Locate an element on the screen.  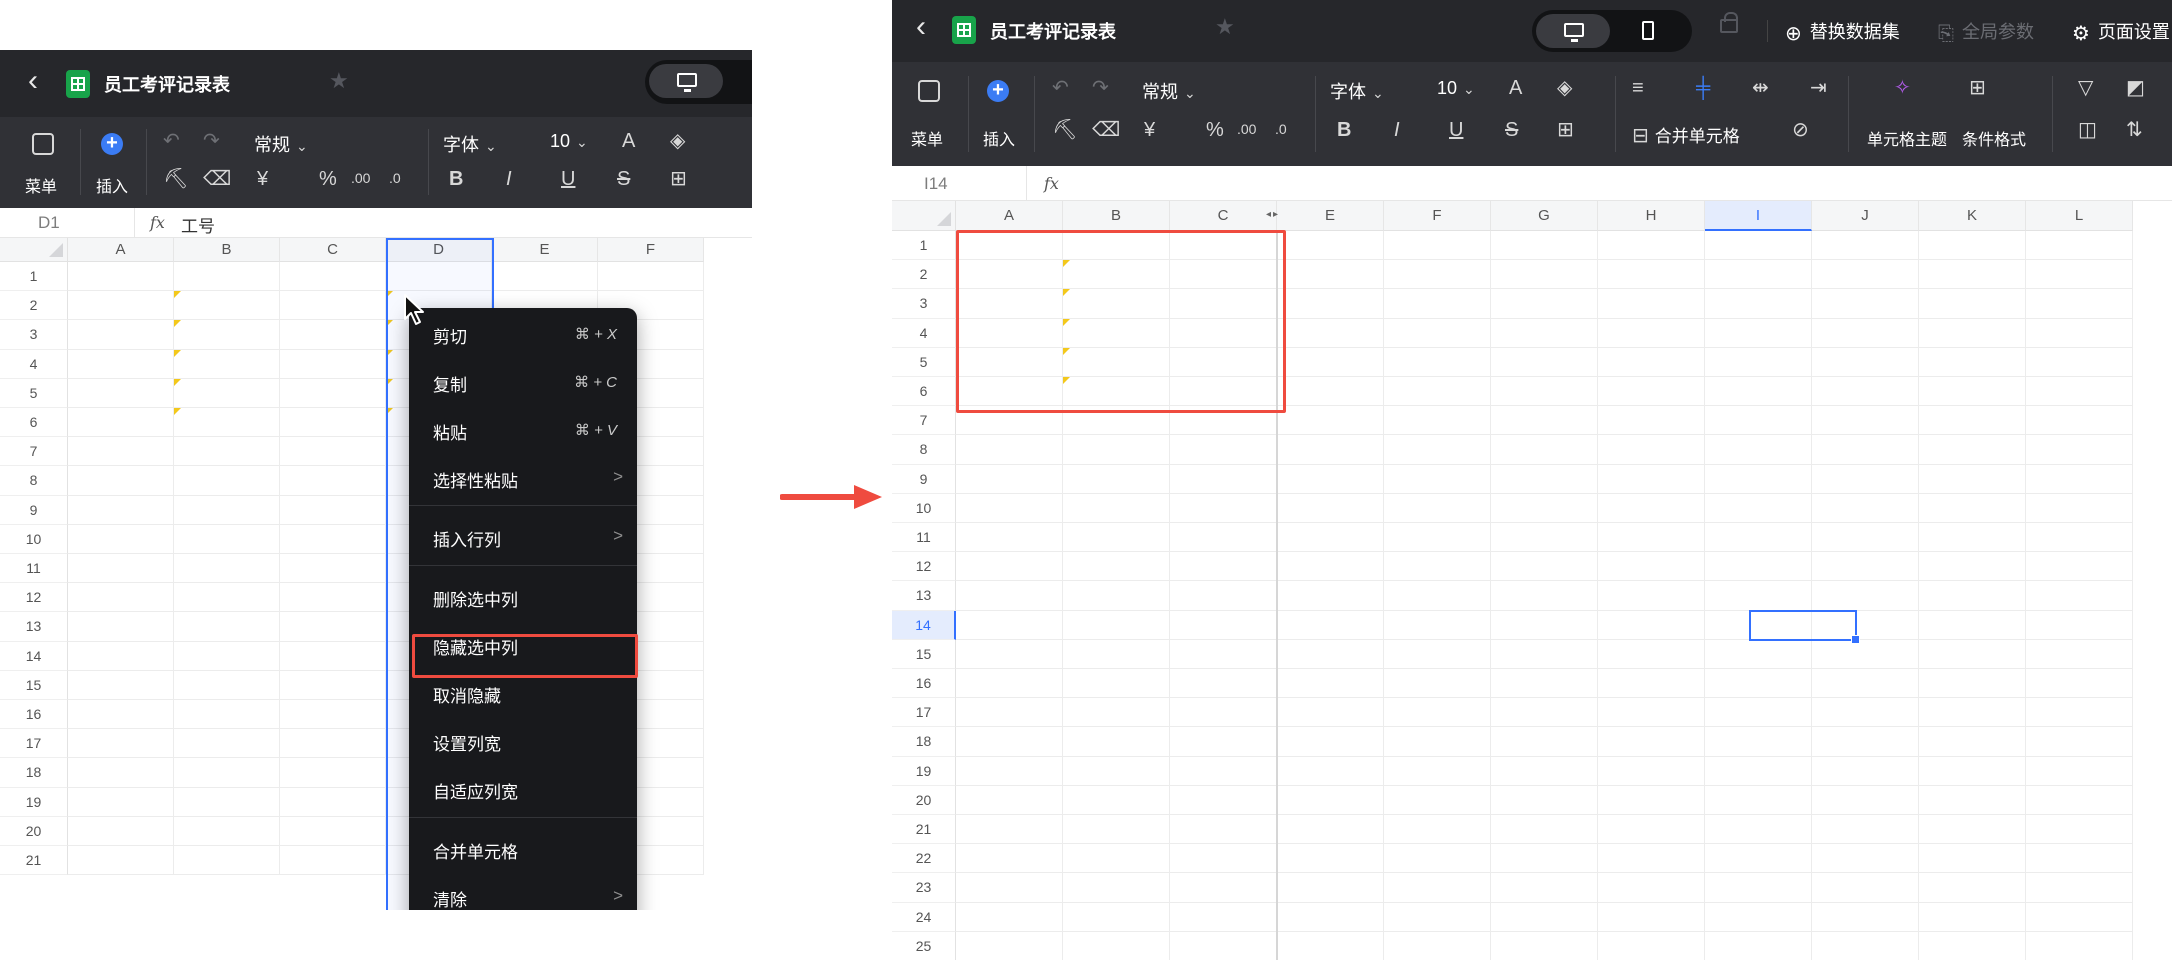
star-icon: ★ is located at coordinates (1225, 27).